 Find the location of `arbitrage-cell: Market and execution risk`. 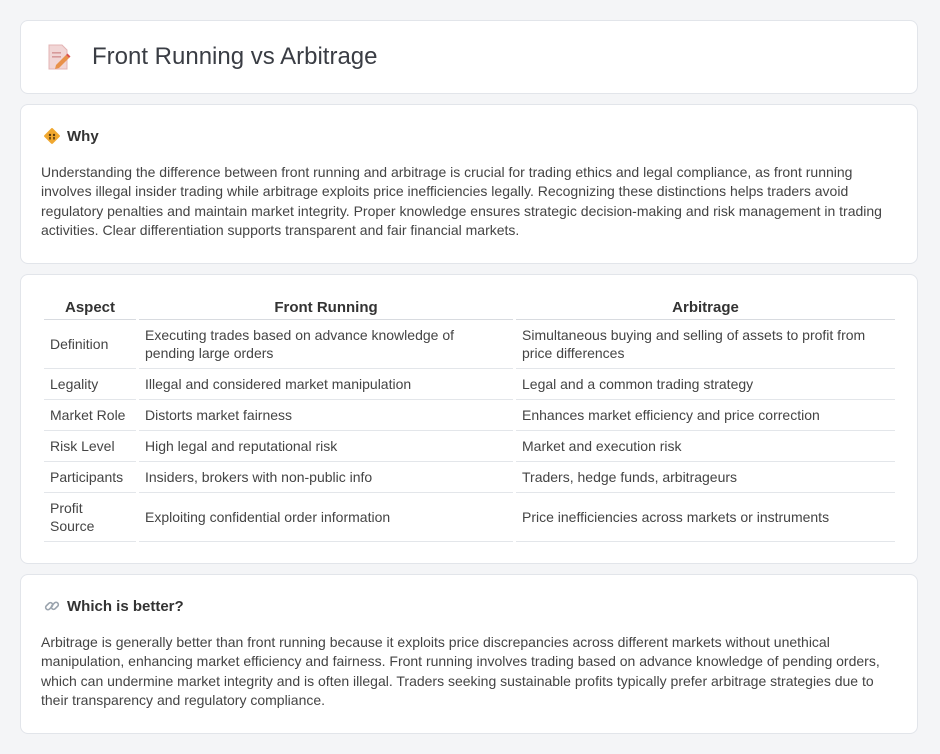

arbitrage-cell: Market and execution risk is located at coordinates (705, 446).